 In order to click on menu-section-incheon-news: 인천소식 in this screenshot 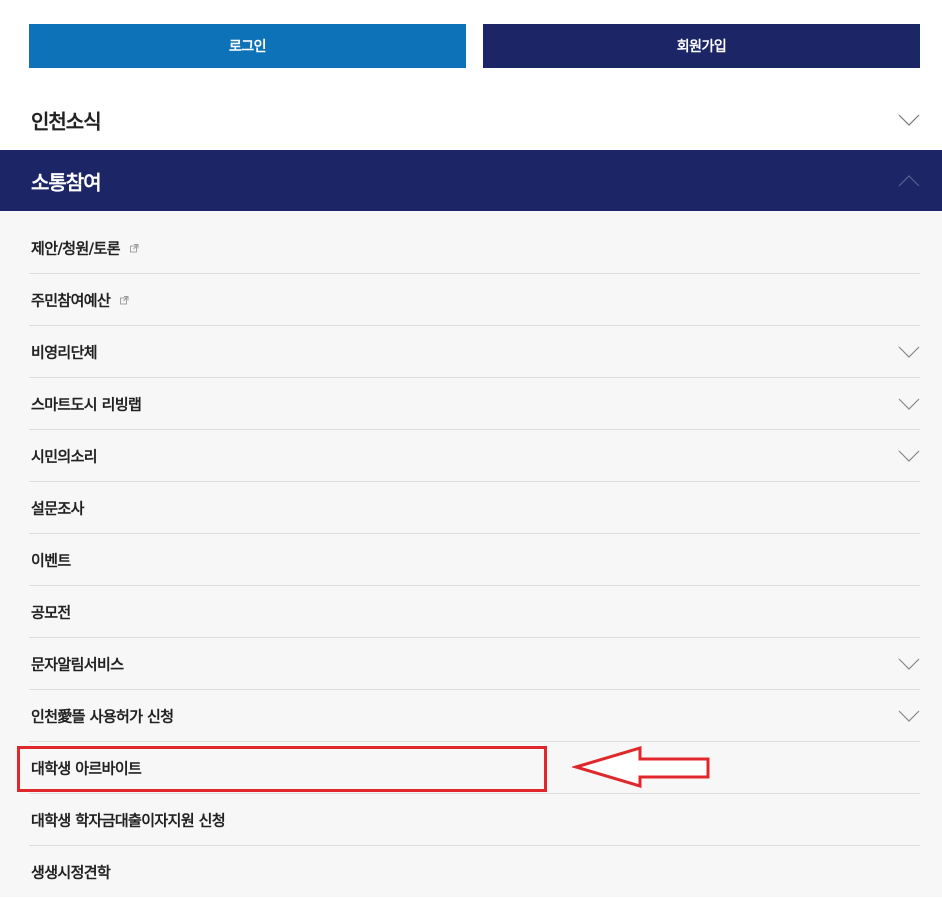, I will do `click(471, 120)`.